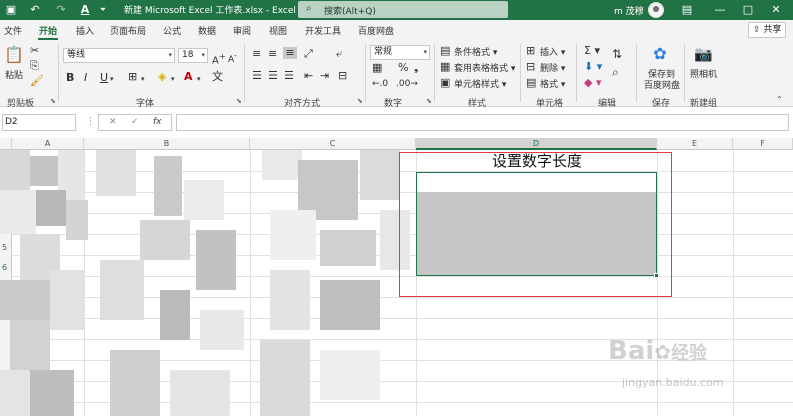 This screenshot has height=416, width=793. Describe the element at coordinates (324, 76) in the screenshot. I see `increase-indent-icon: ⇥` at that location.